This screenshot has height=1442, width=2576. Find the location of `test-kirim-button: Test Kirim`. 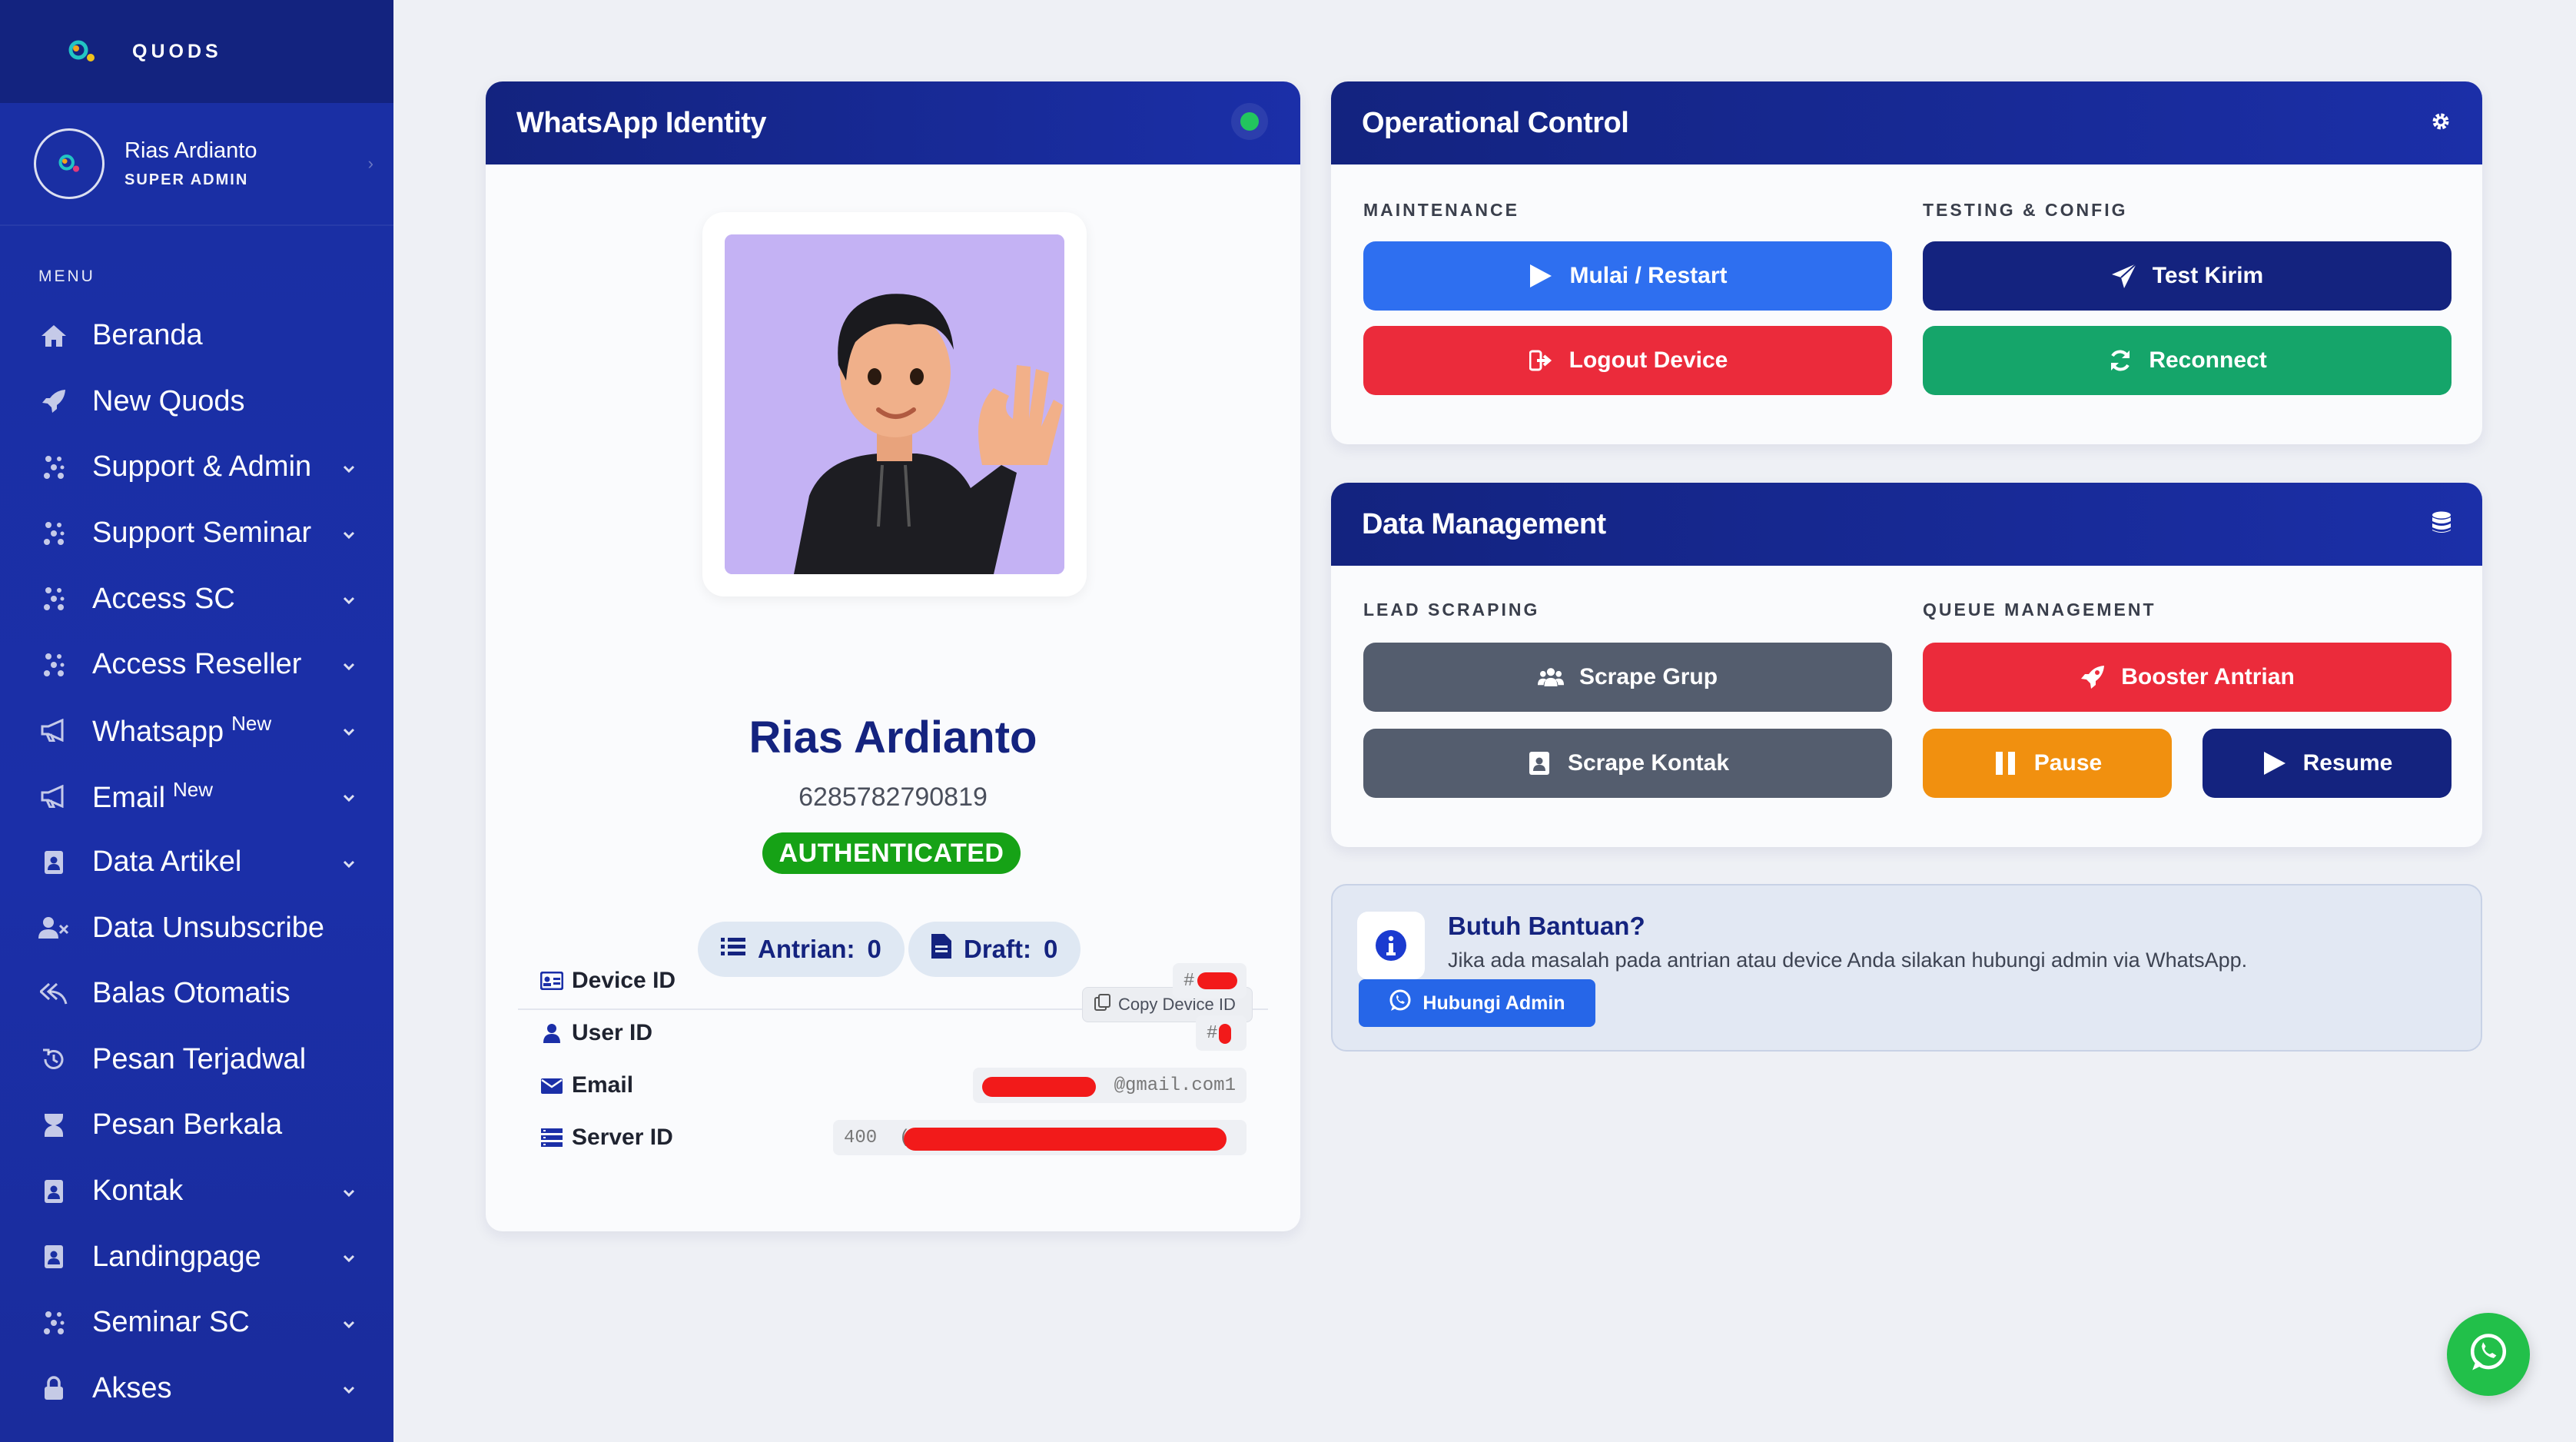

test-kirim-button: Test Kirim is located at coordinates (2187, 276).